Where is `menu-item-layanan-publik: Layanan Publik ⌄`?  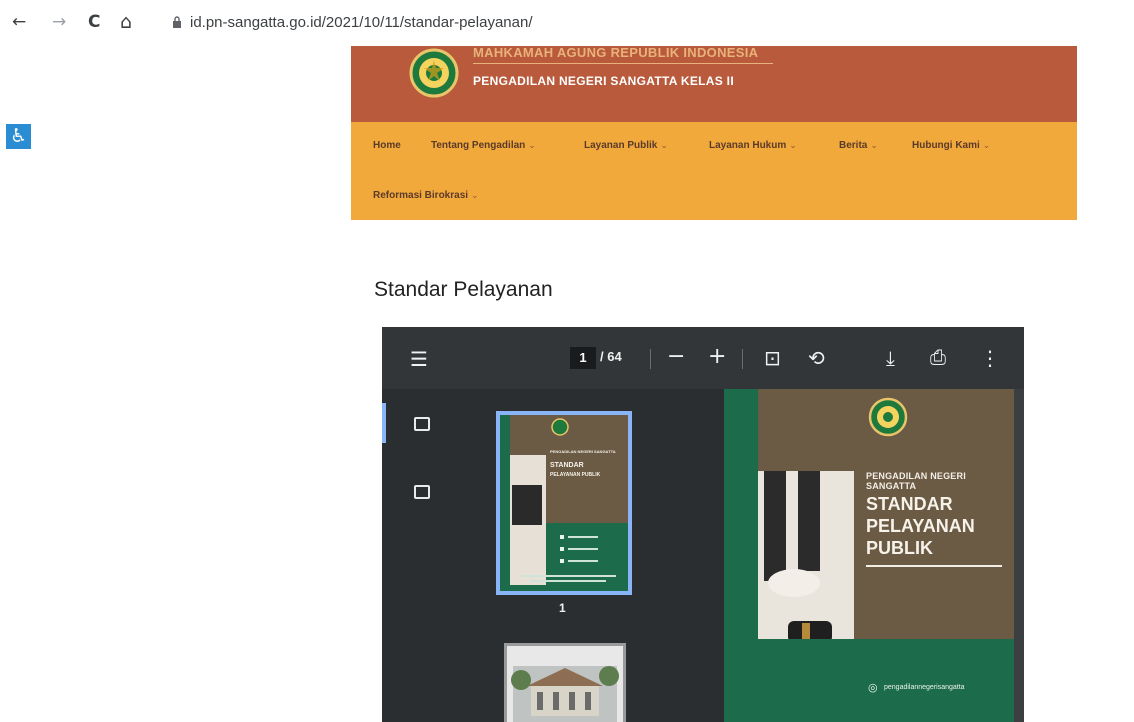
menu-item-layanan-publik: Layanan Publik ⌄ is located at coordinates (626, 145).